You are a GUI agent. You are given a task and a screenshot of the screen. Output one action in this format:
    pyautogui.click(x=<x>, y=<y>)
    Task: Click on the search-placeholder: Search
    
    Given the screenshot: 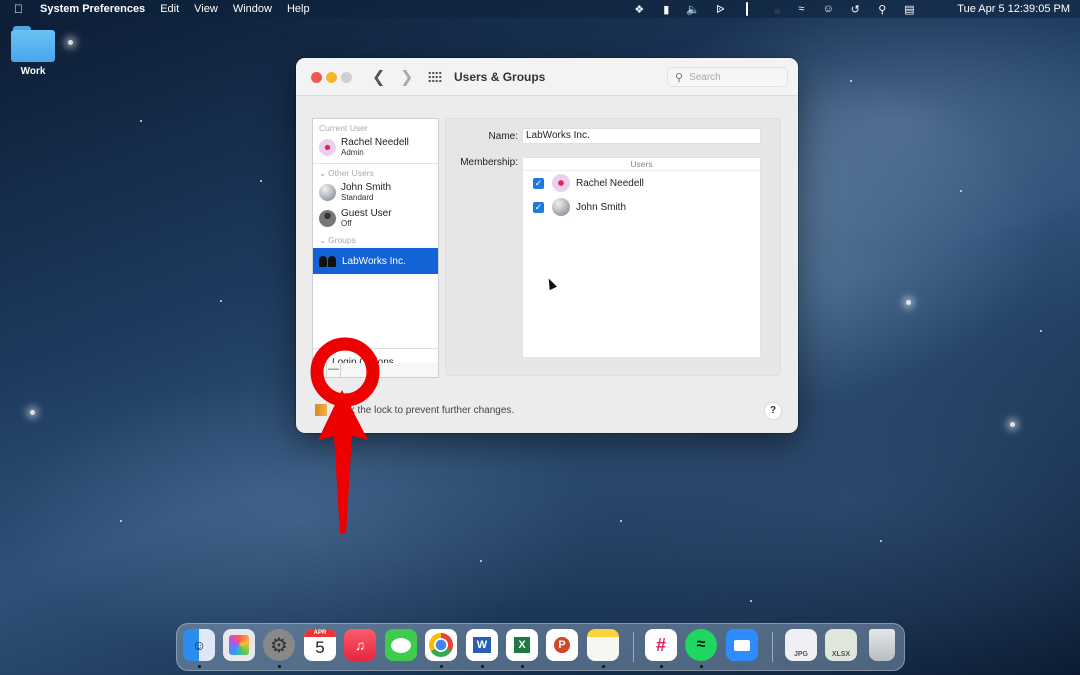 What is the action you would take?
    pyautogui.click(x=705, y=77)
    